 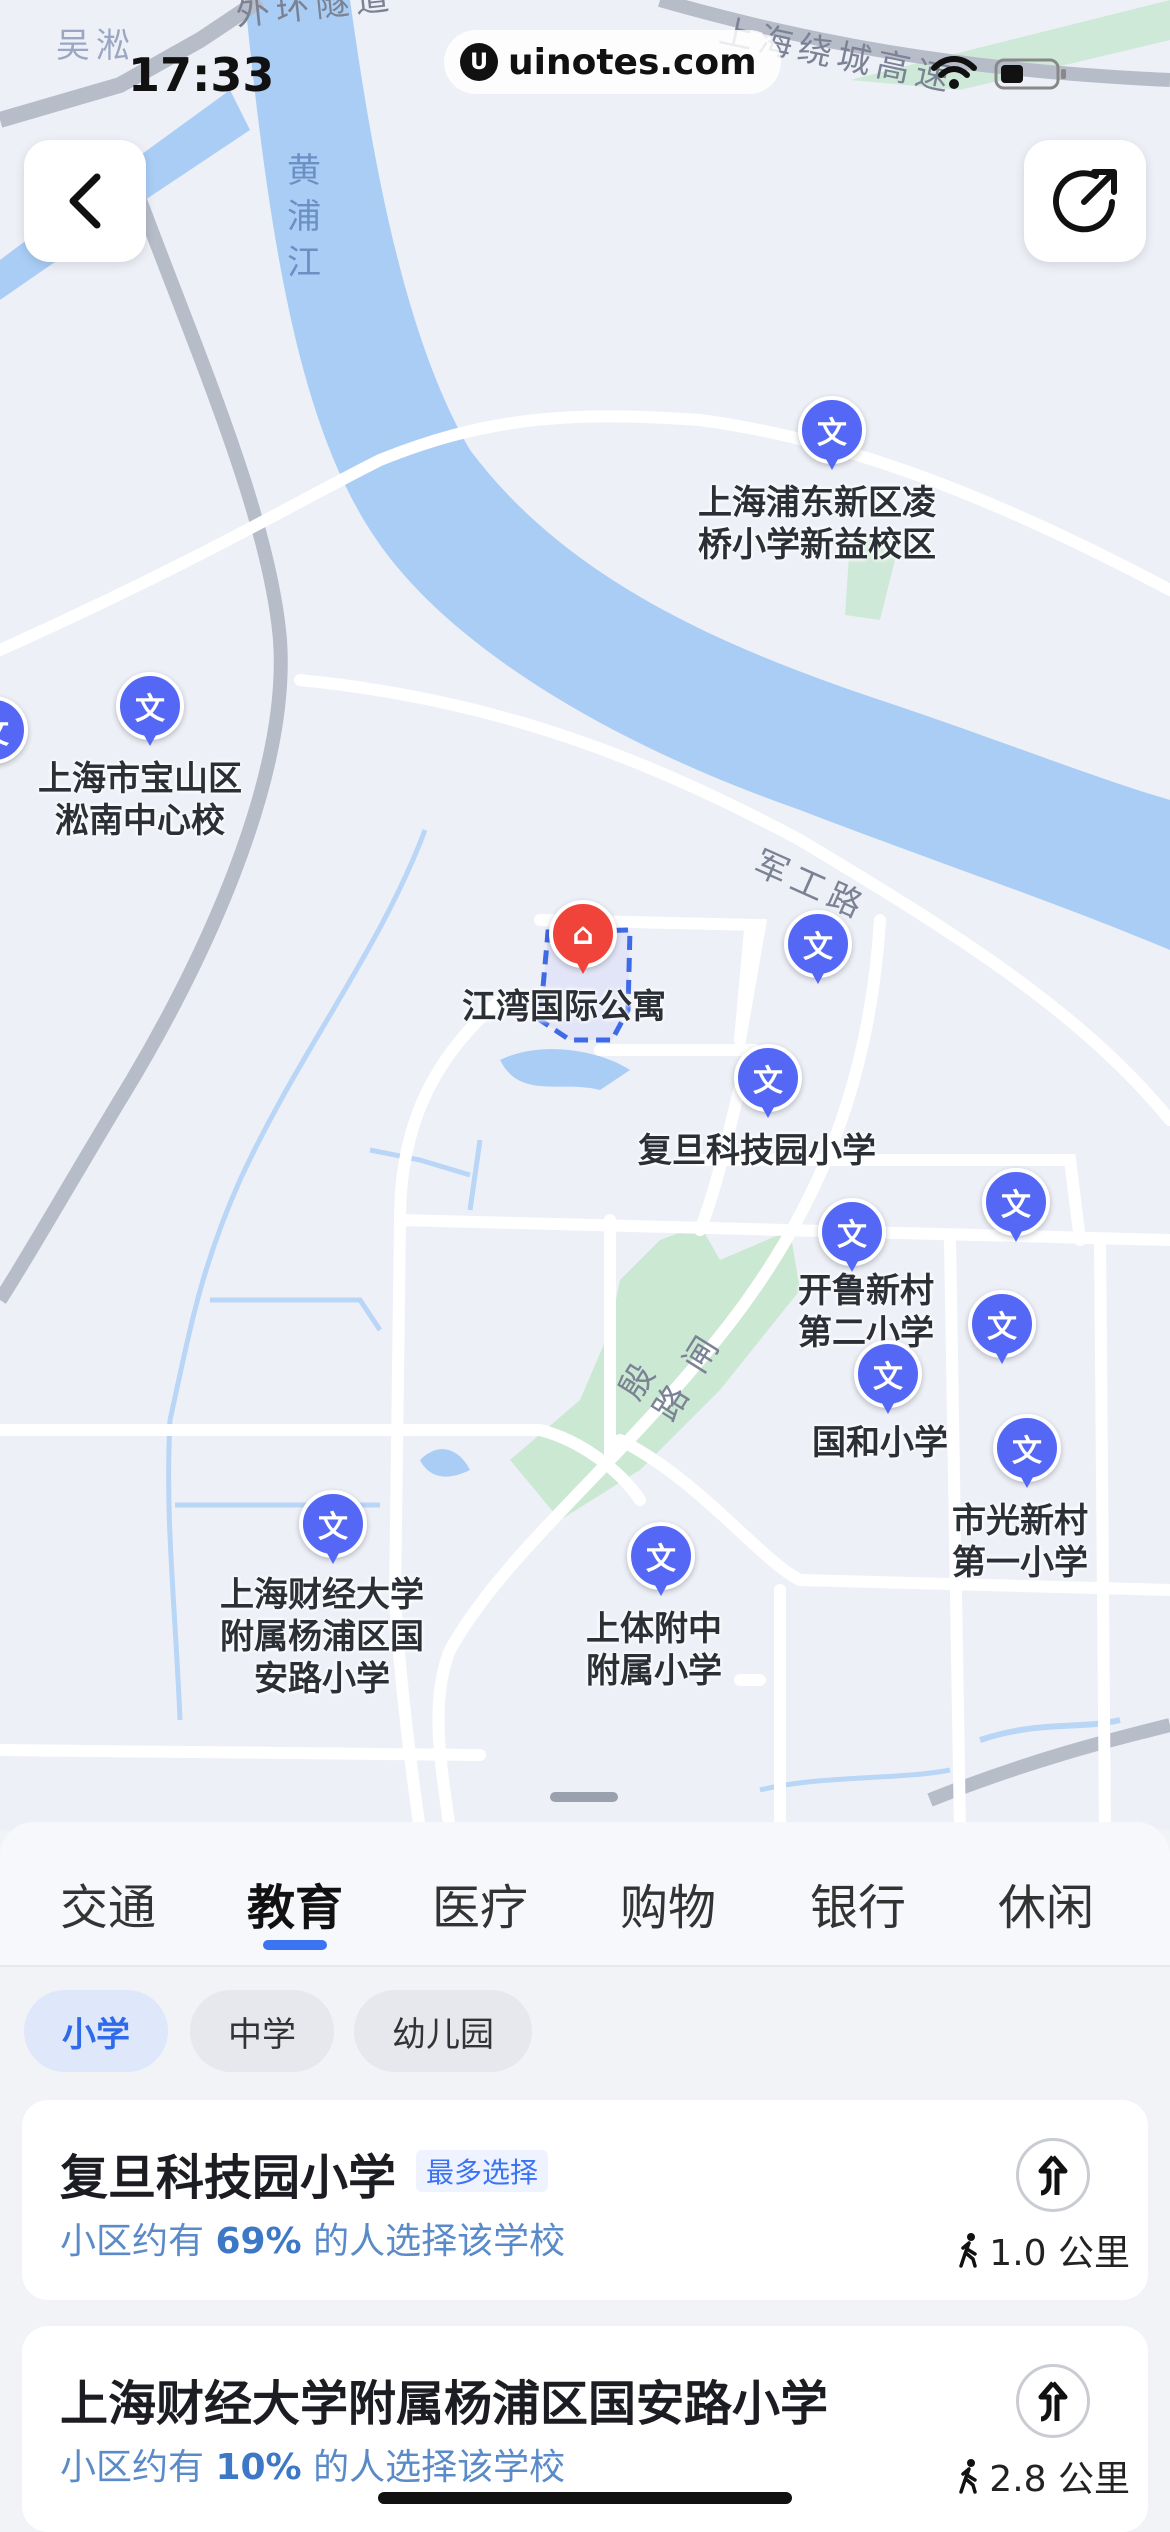 What do you see at coordinates (858, 1903) in the screenshot?
I see `tab-bank: 银行` at bounding box center [858, 1903].